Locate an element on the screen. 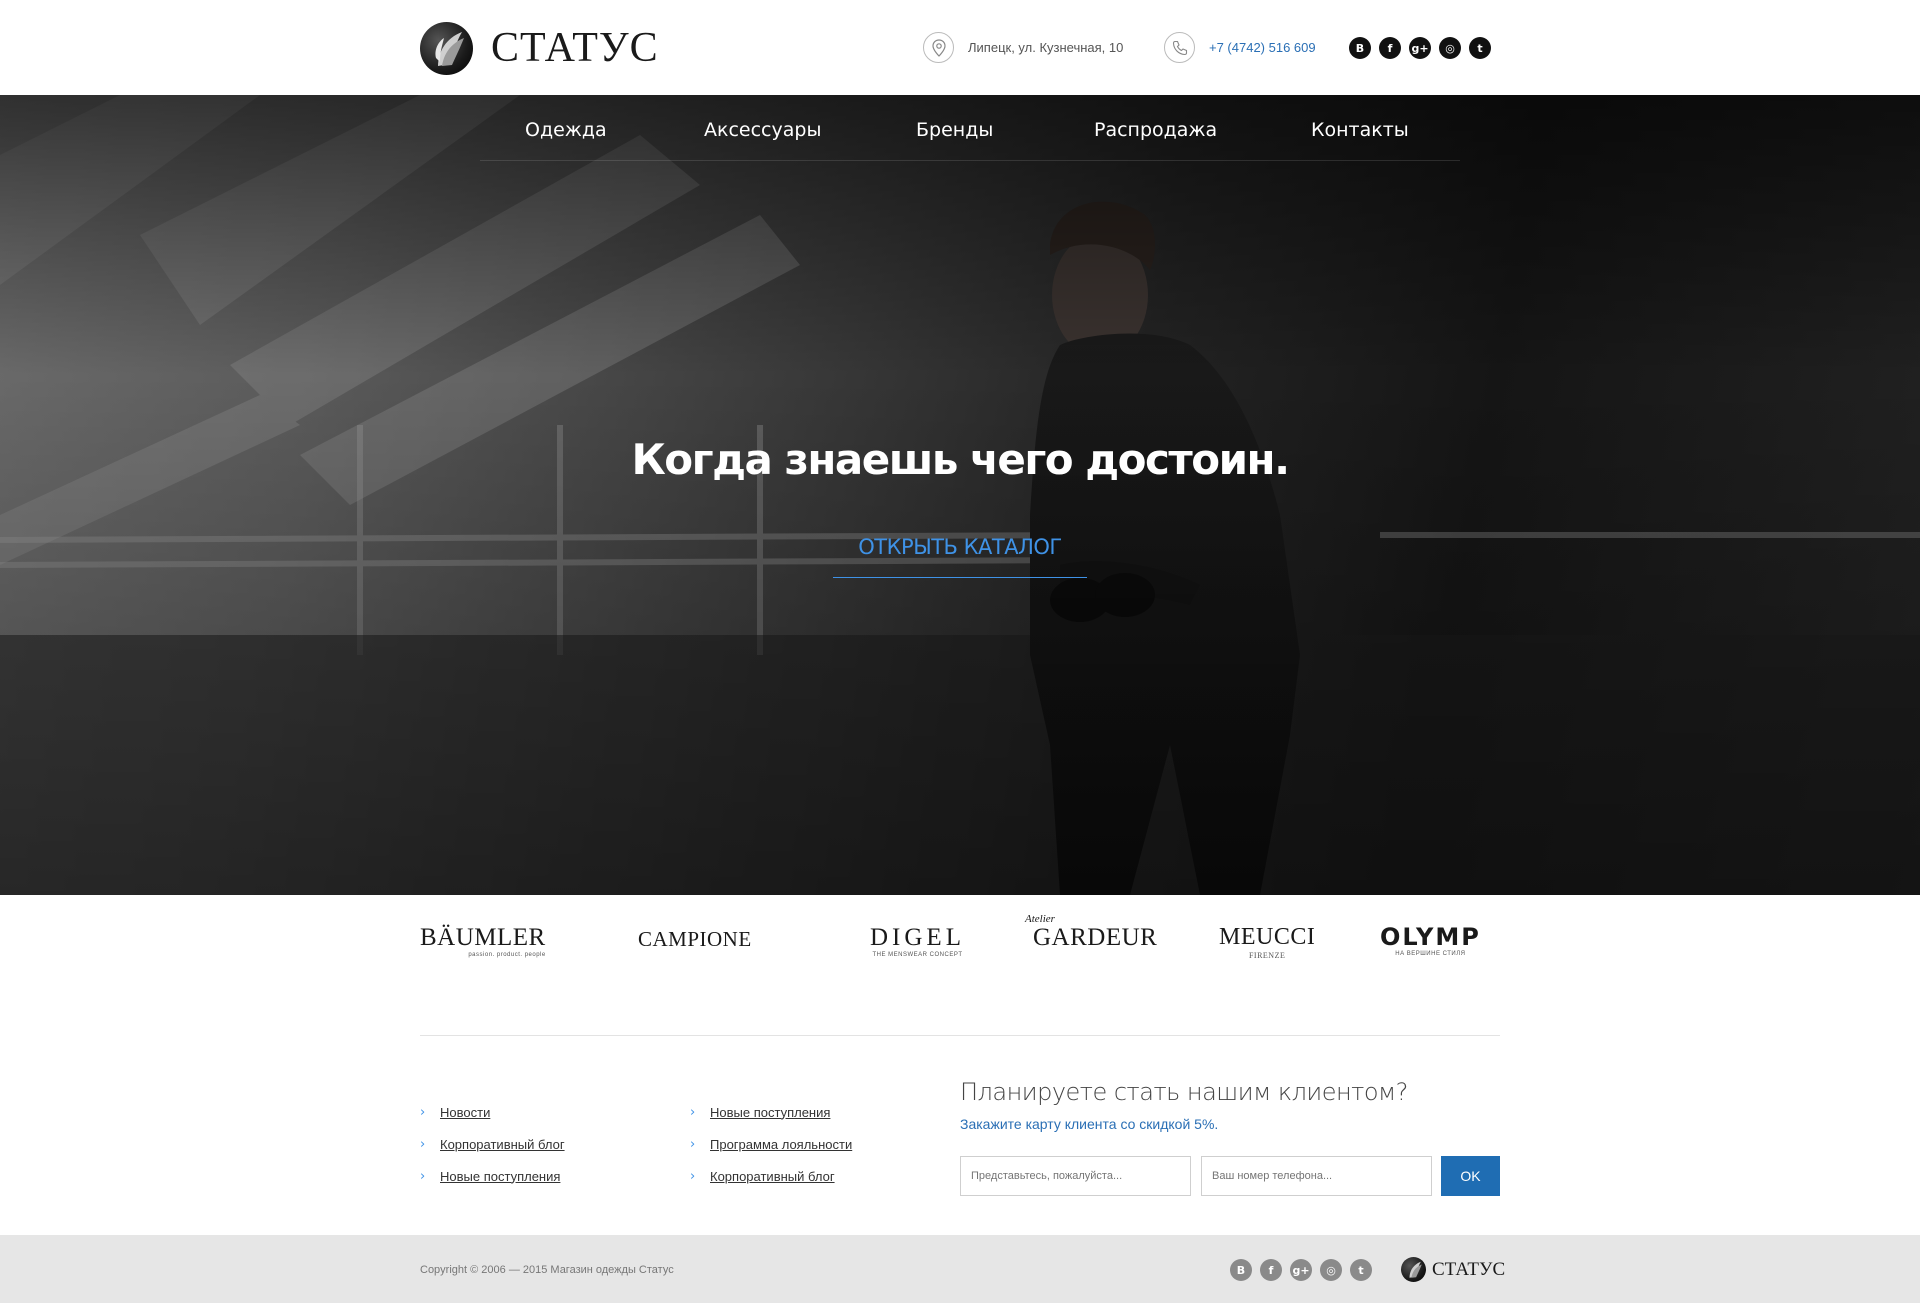  link-label: Новости is located at coordinates (465, 1112).